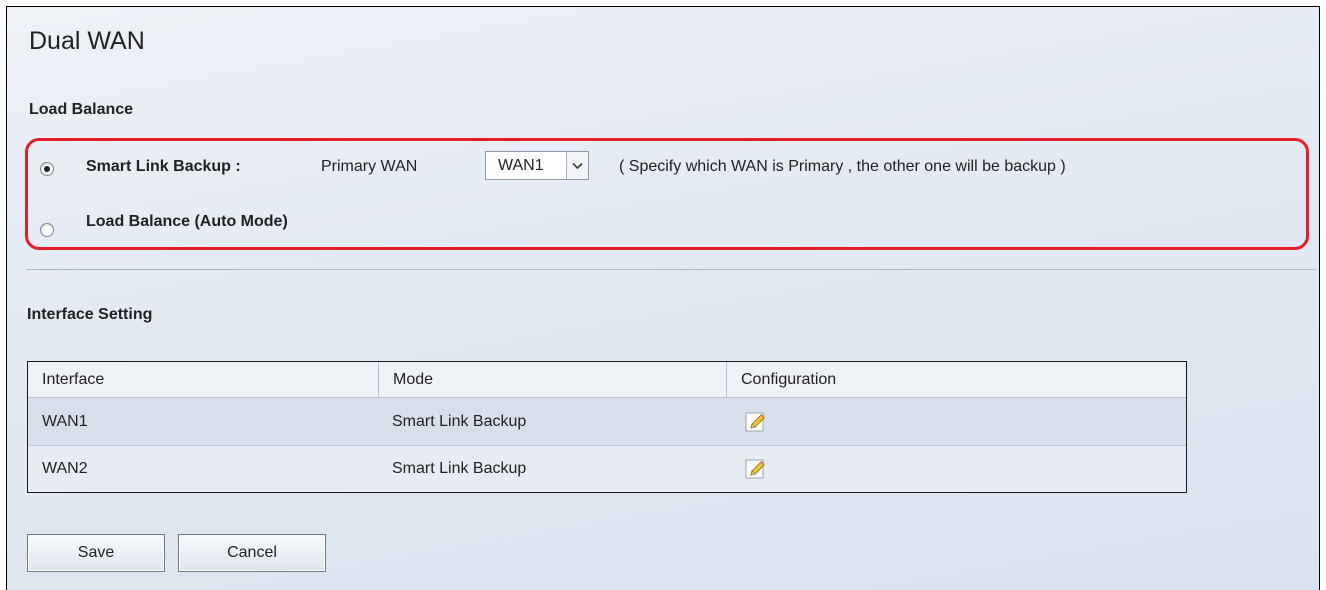 Image resolution: width=1326 pixels, height=590 pixels. What do you see at coordinates (521, 165) in the screenshot?
I see `primary-wan-select-value: WAN1` at bounding box center [521, 165].